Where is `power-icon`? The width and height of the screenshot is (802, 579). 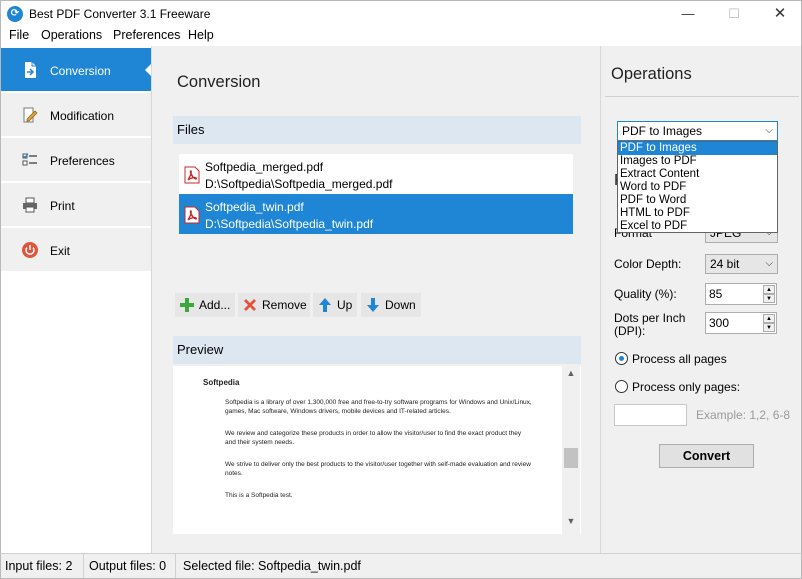
power-icon is located at coordinates (30, 250).